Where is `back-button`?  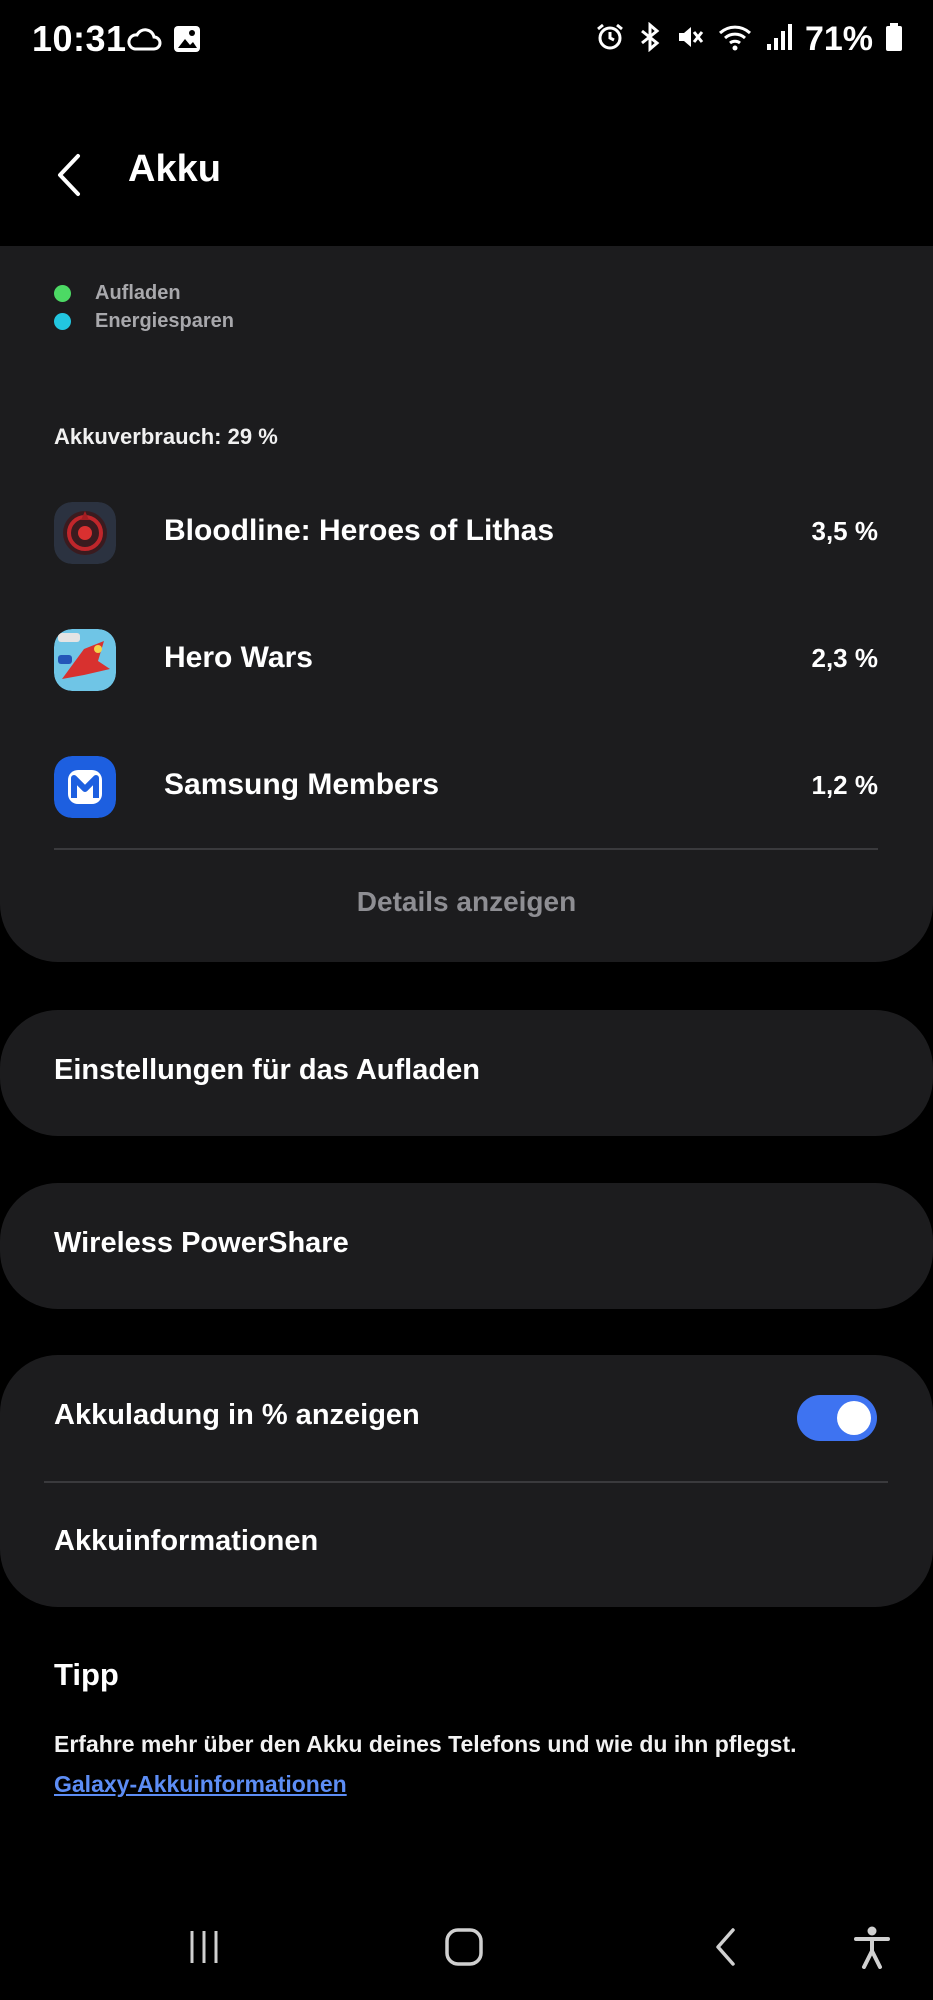 back-button is located at coordinates (75, 175).